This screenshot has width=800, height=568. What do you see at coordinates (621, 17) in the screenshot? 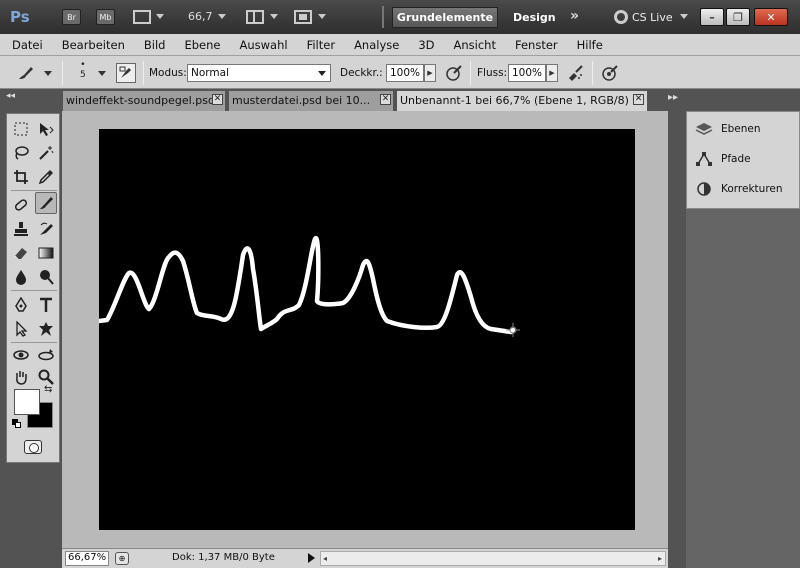
I see `cs-live-icon` at bounding box center [621, 17].